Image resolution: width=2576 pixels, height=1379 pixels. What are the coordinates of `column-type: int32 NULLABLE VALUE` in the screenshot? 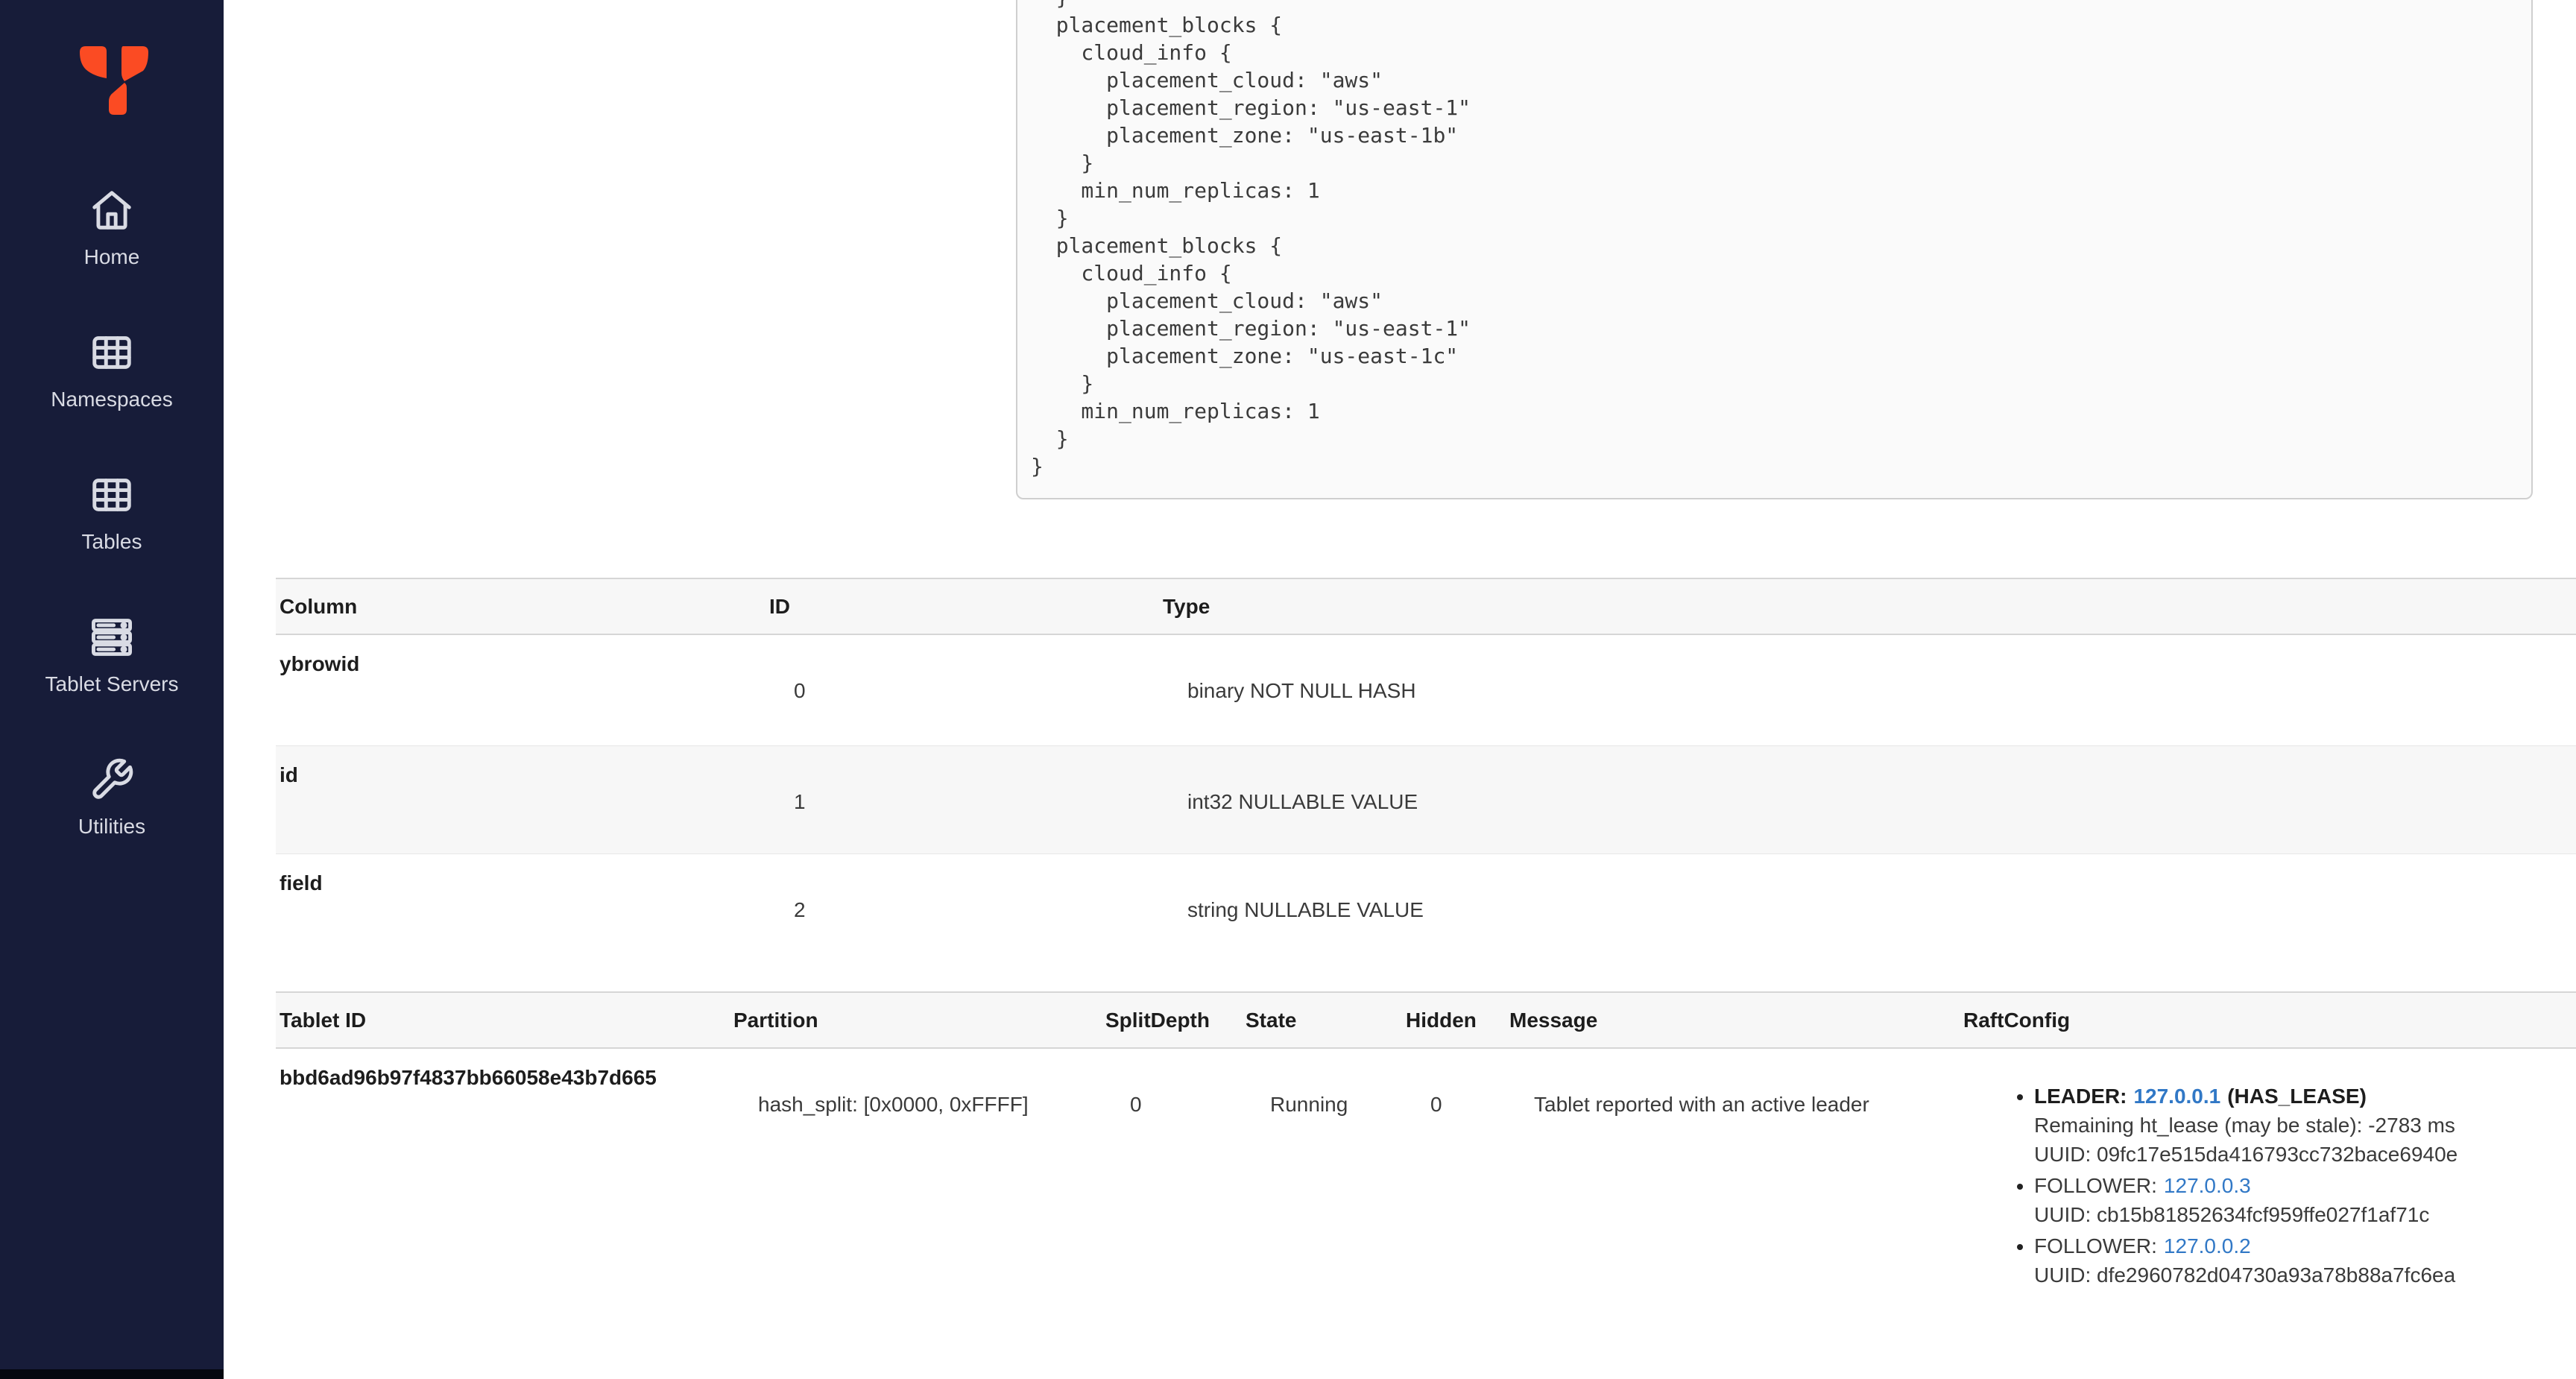 It's located at (1302, 801).